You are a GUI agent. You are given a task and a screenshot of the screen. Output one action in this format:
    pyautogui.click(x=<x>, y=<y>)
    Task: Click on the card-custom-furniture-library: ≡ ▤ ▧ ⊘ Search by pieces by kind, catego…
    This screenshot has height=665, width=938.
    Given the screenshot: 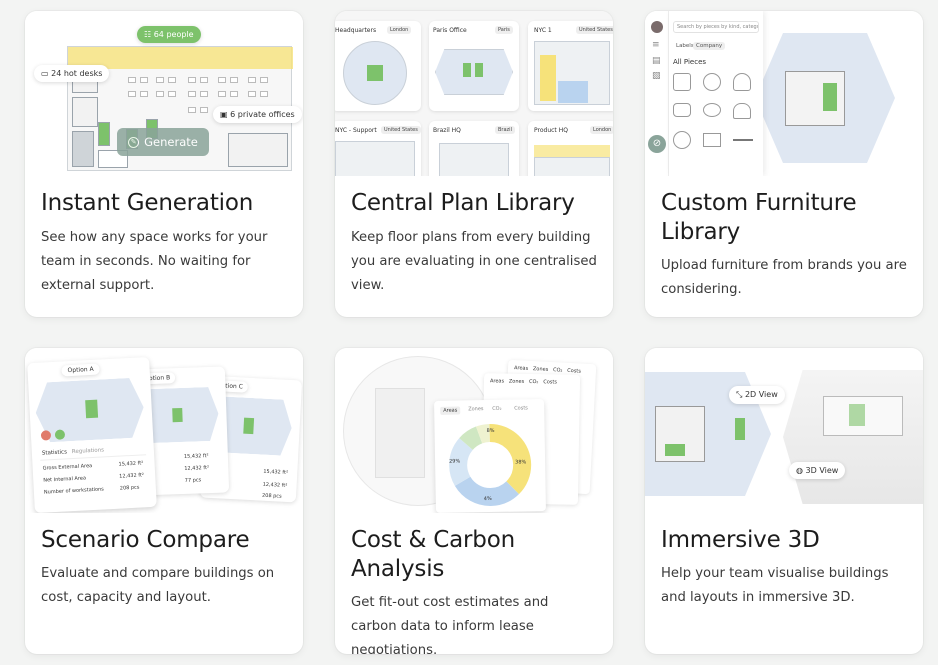 What is the action you would take?
    pyautogui.click(x=784, y=164)
    